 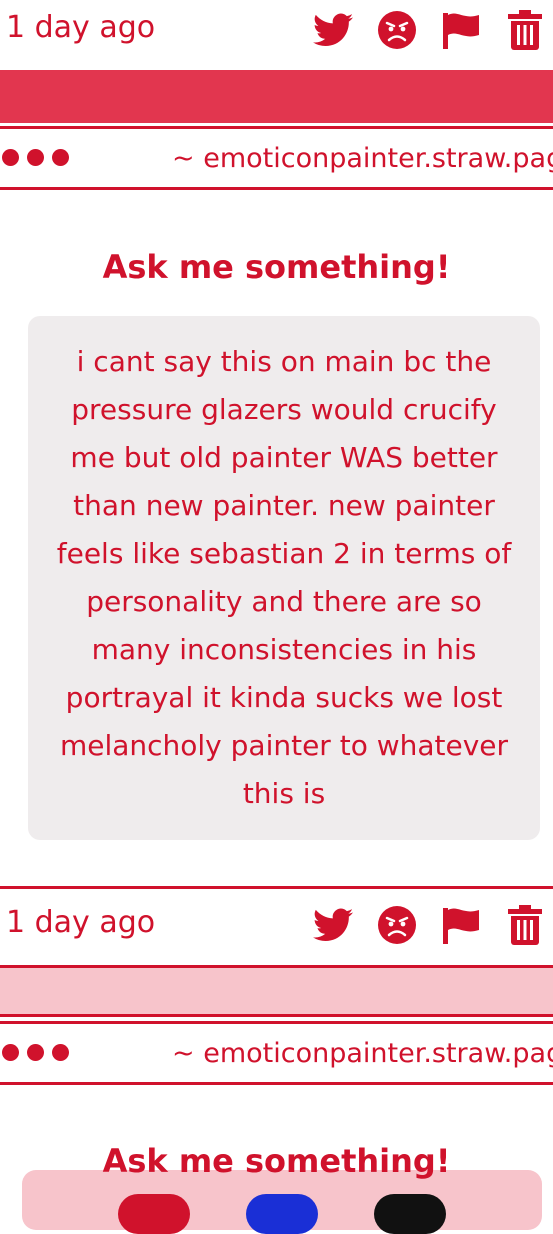 What do you see at coordinates (410, 1214) in the screenshot?
I see `black-button` at bounding box center [410, 1214].